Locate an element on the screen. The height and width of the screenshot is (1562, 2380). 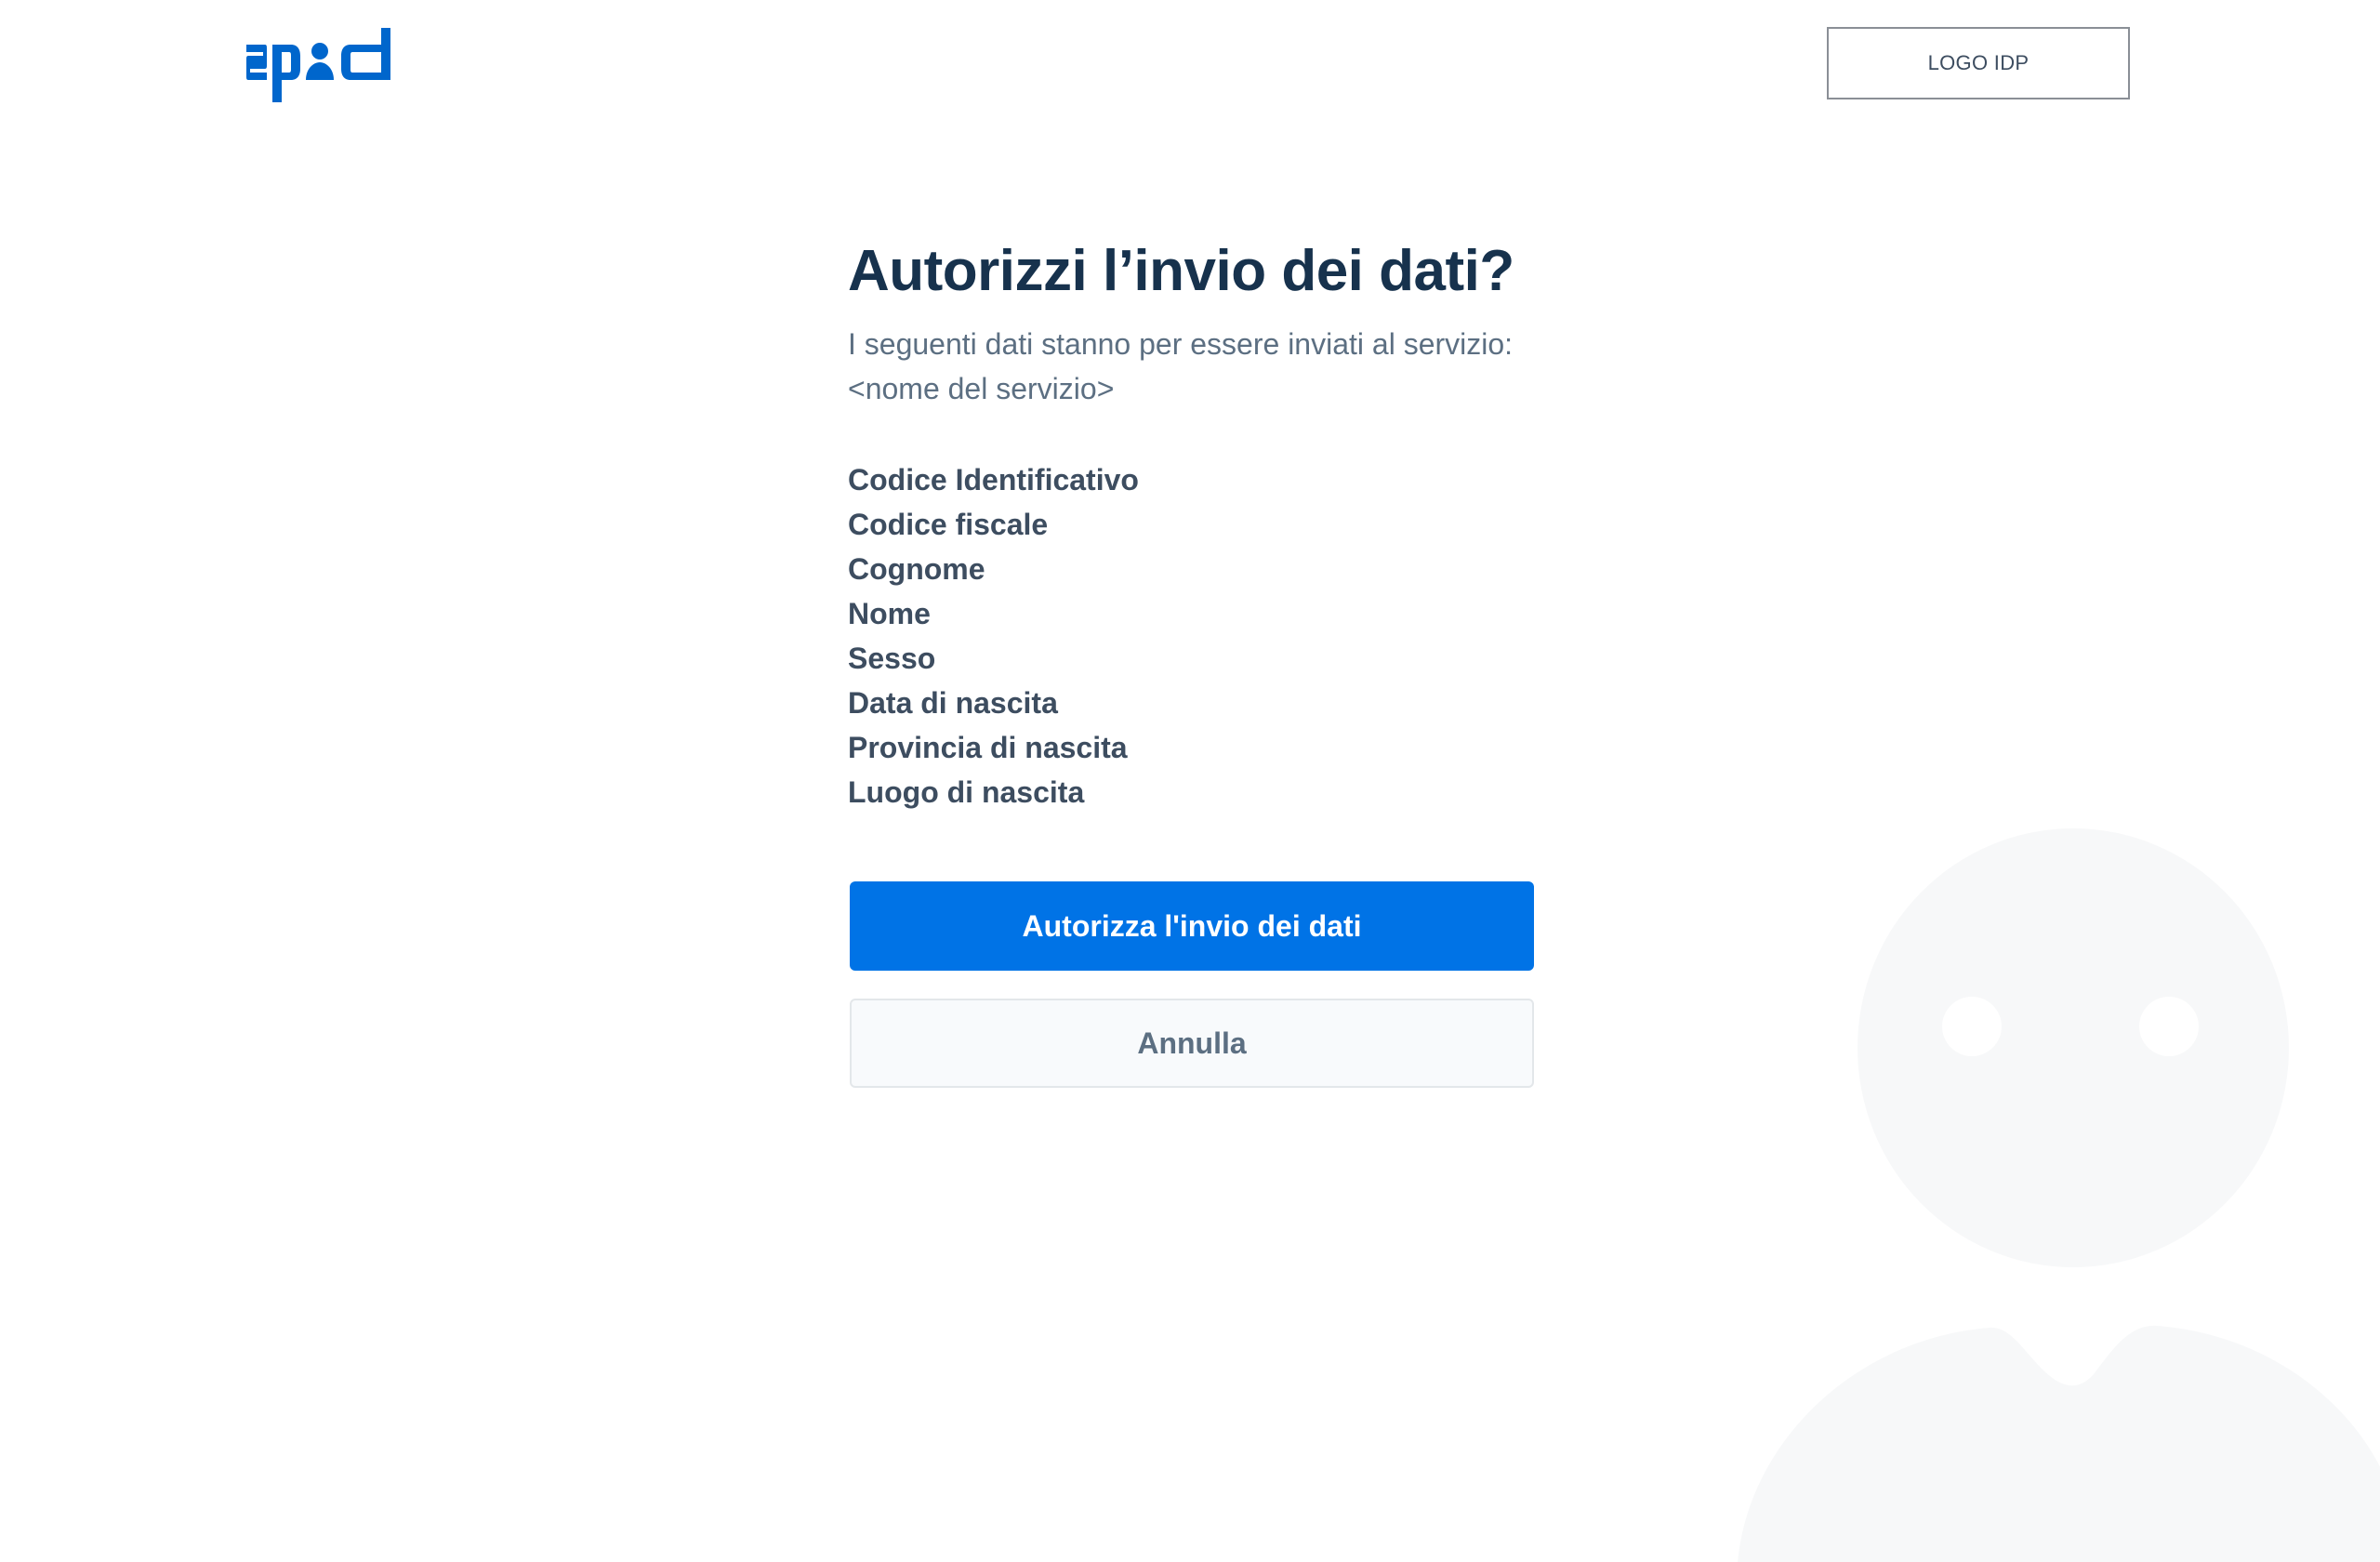
attribute-item: Data di nascita is located at coordinates (953, 703).